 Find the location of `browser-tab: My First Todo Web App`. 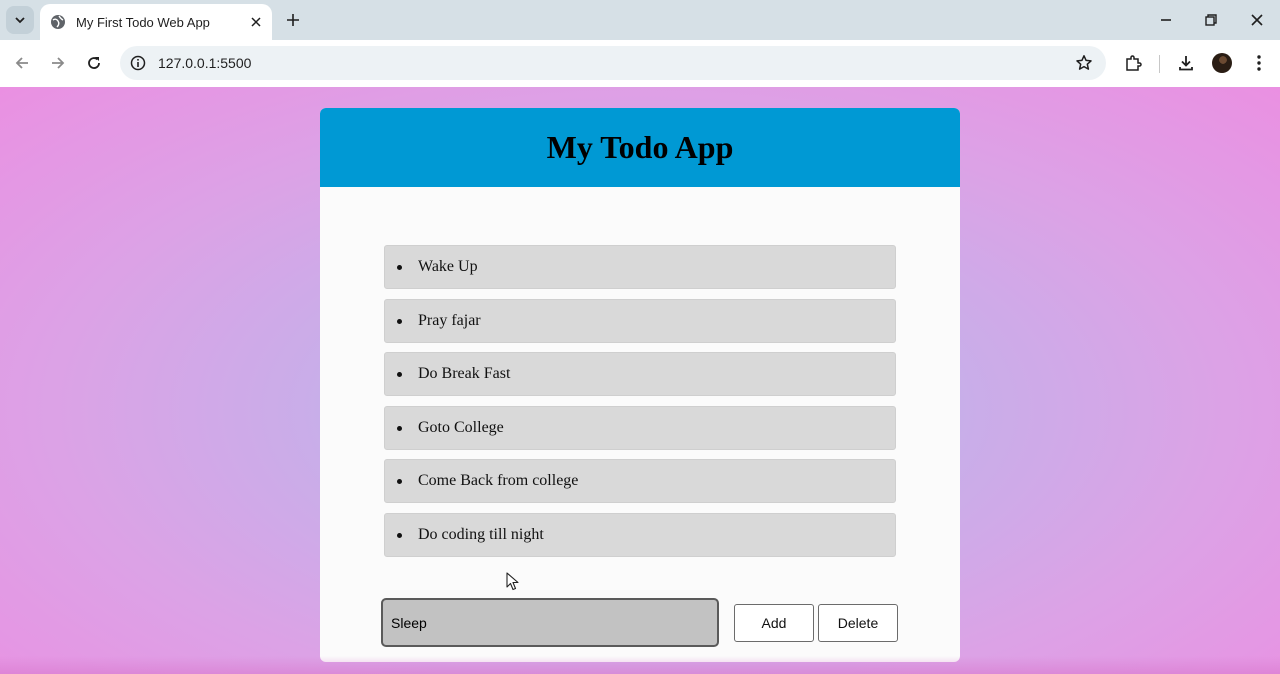

browser-tab: My First Todo Web App is located at coordinates (156, 22).